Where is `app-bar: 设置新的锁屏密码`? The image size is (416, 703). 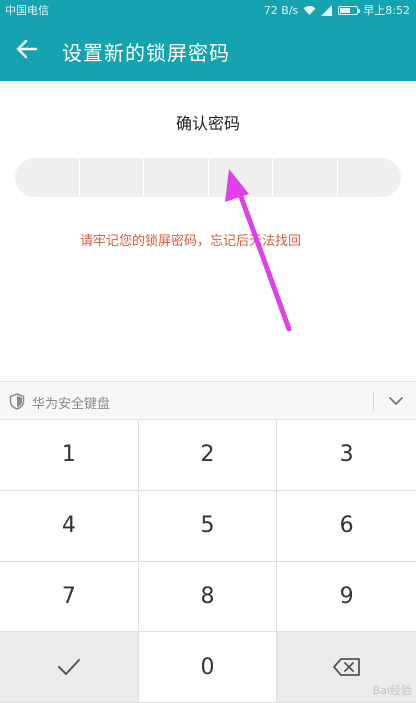 app-bar: 设置新的锁屏密码 is located at coordinates (208, 49).